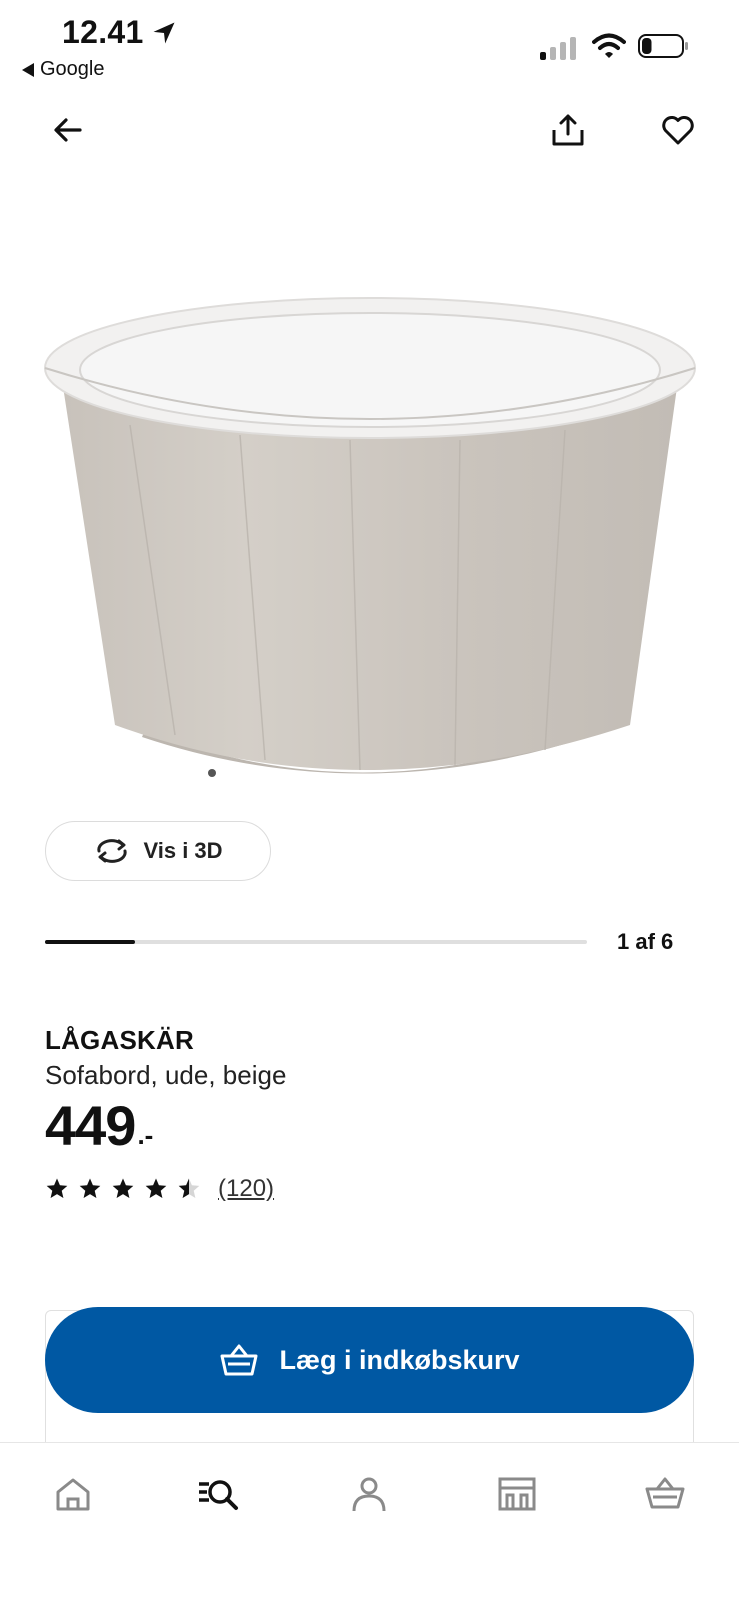 This screenshot has width=739, height=1601. I want to click on product-description: Sofabord, ude, beige, so click(166, 1075).